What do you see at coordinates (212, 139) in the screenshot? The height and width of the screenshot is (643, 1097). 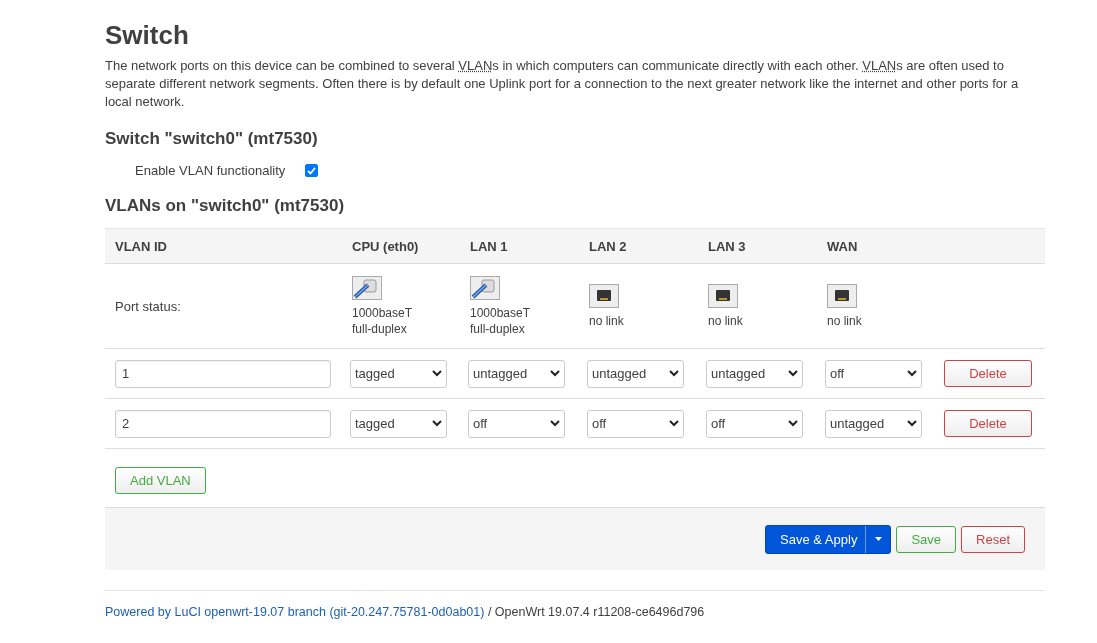 I see `section-heading: Switch "switch0" (mt7530)` at bounding box center [212, 139].